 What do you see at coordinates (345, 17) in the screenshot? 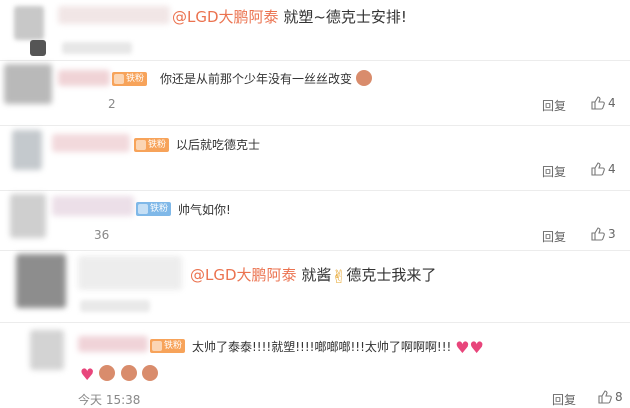
I see `comment-body: 就塑~德克士安排!` at bounding box center [345, 17].